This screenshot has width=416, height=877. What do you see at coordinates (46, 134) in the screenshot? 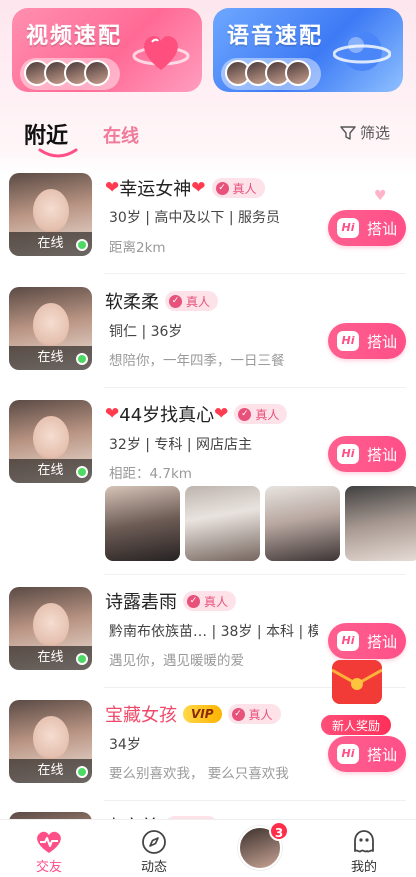
I see `tab-nearby: 附近` at bounding box center [46, 134].